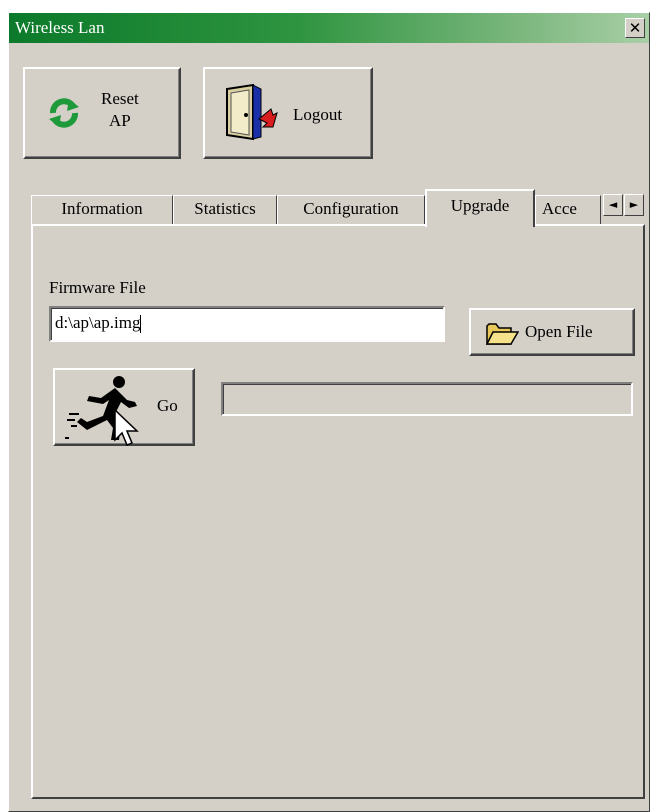 The image size is (658, 812). What do you see at coordinates (427, 399) in the screenshot?
I see `upgrade-progress-bar` at bounding box center [427, 399].